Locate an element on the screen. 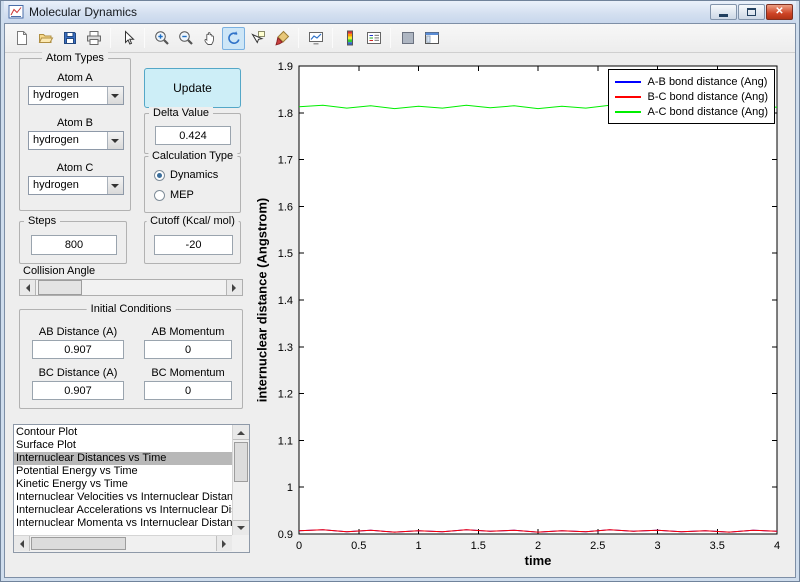 This screenshot has width=800, height=582. new-figure-button is located at coordinates (21, 38).